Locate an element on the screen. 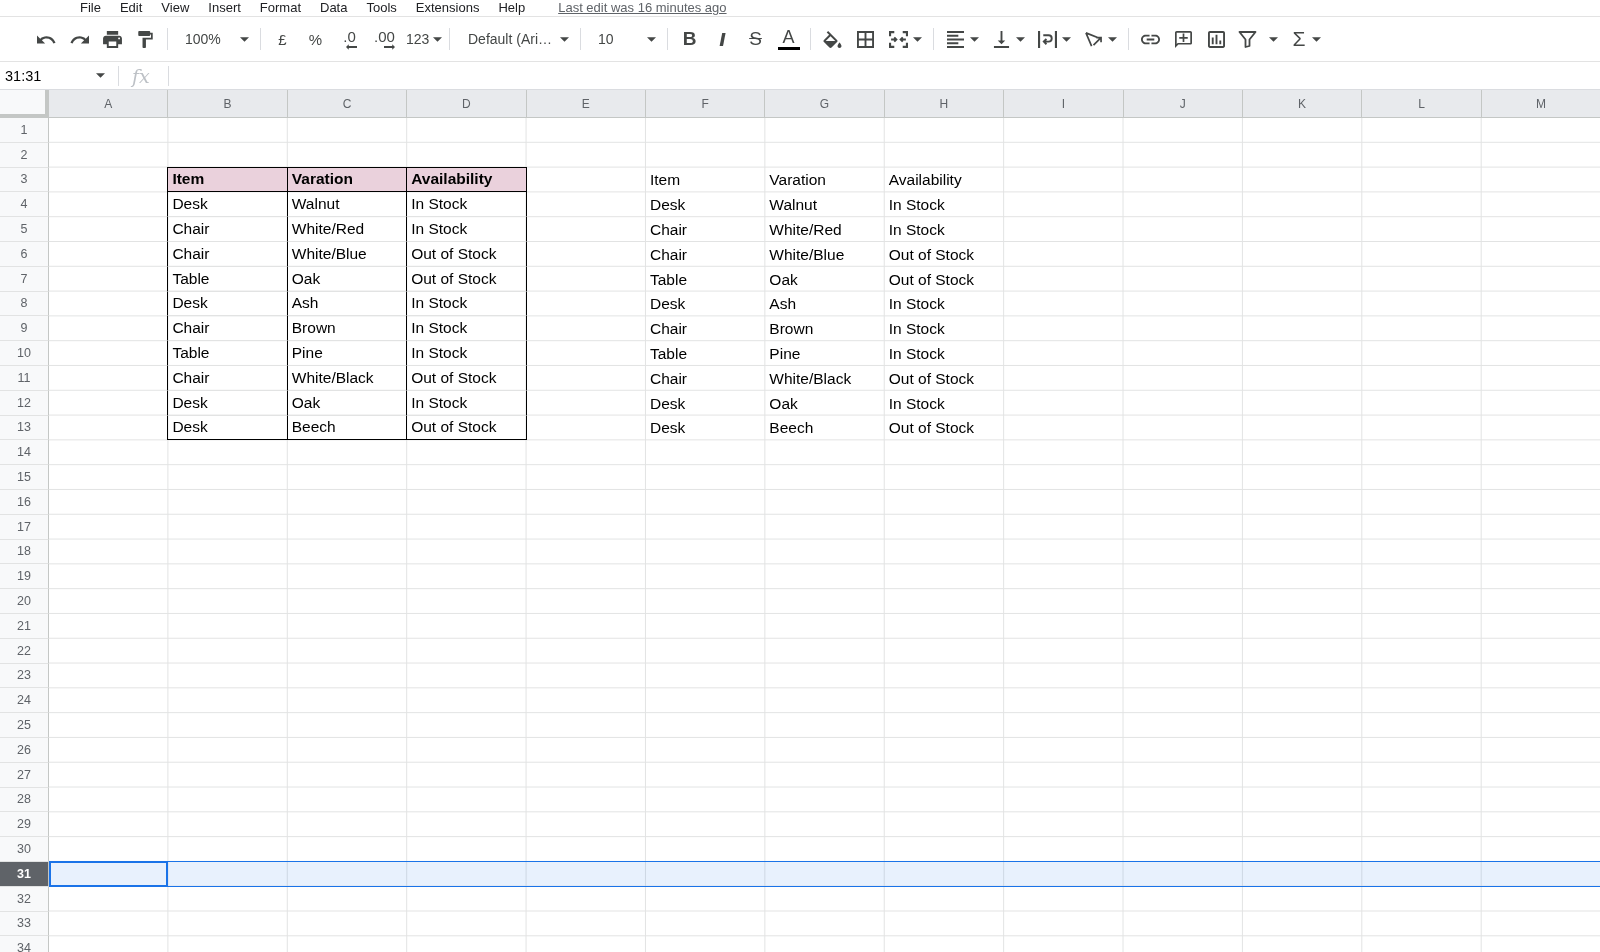 This screenshot has width=1600, height=952. row-header: 20 is located at coordinates (24, 601).